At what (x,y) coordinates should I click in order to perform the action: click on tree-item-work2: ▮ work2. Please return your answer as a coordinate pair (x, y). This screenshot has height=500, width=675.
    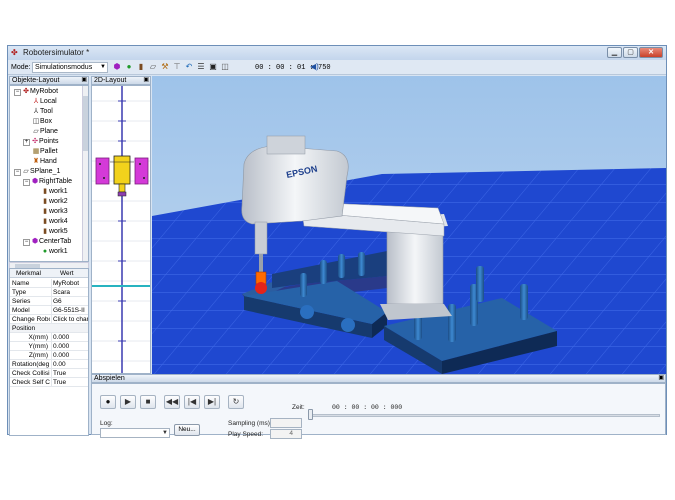
    Looking at the image, I should click on (50, 202).